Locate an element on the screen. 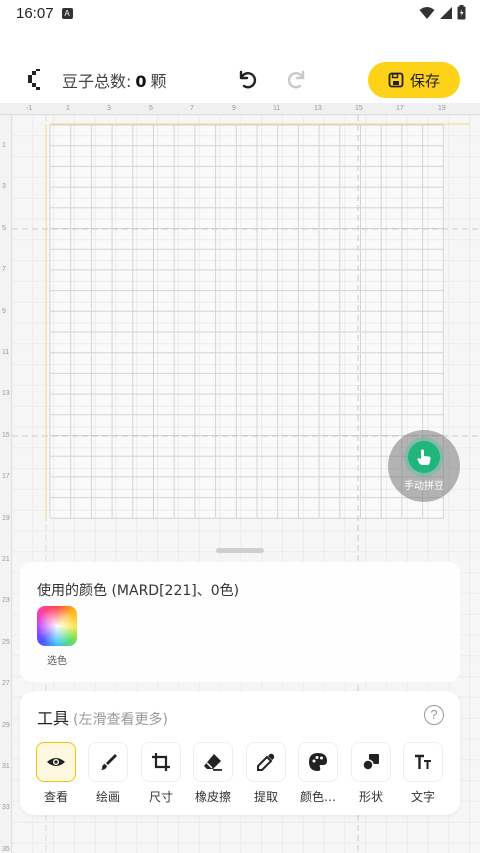 The width and height of the screenshot is (480, 853). bean-total: 豆子总数: 0 颗 is located at coordinates (114, 80).